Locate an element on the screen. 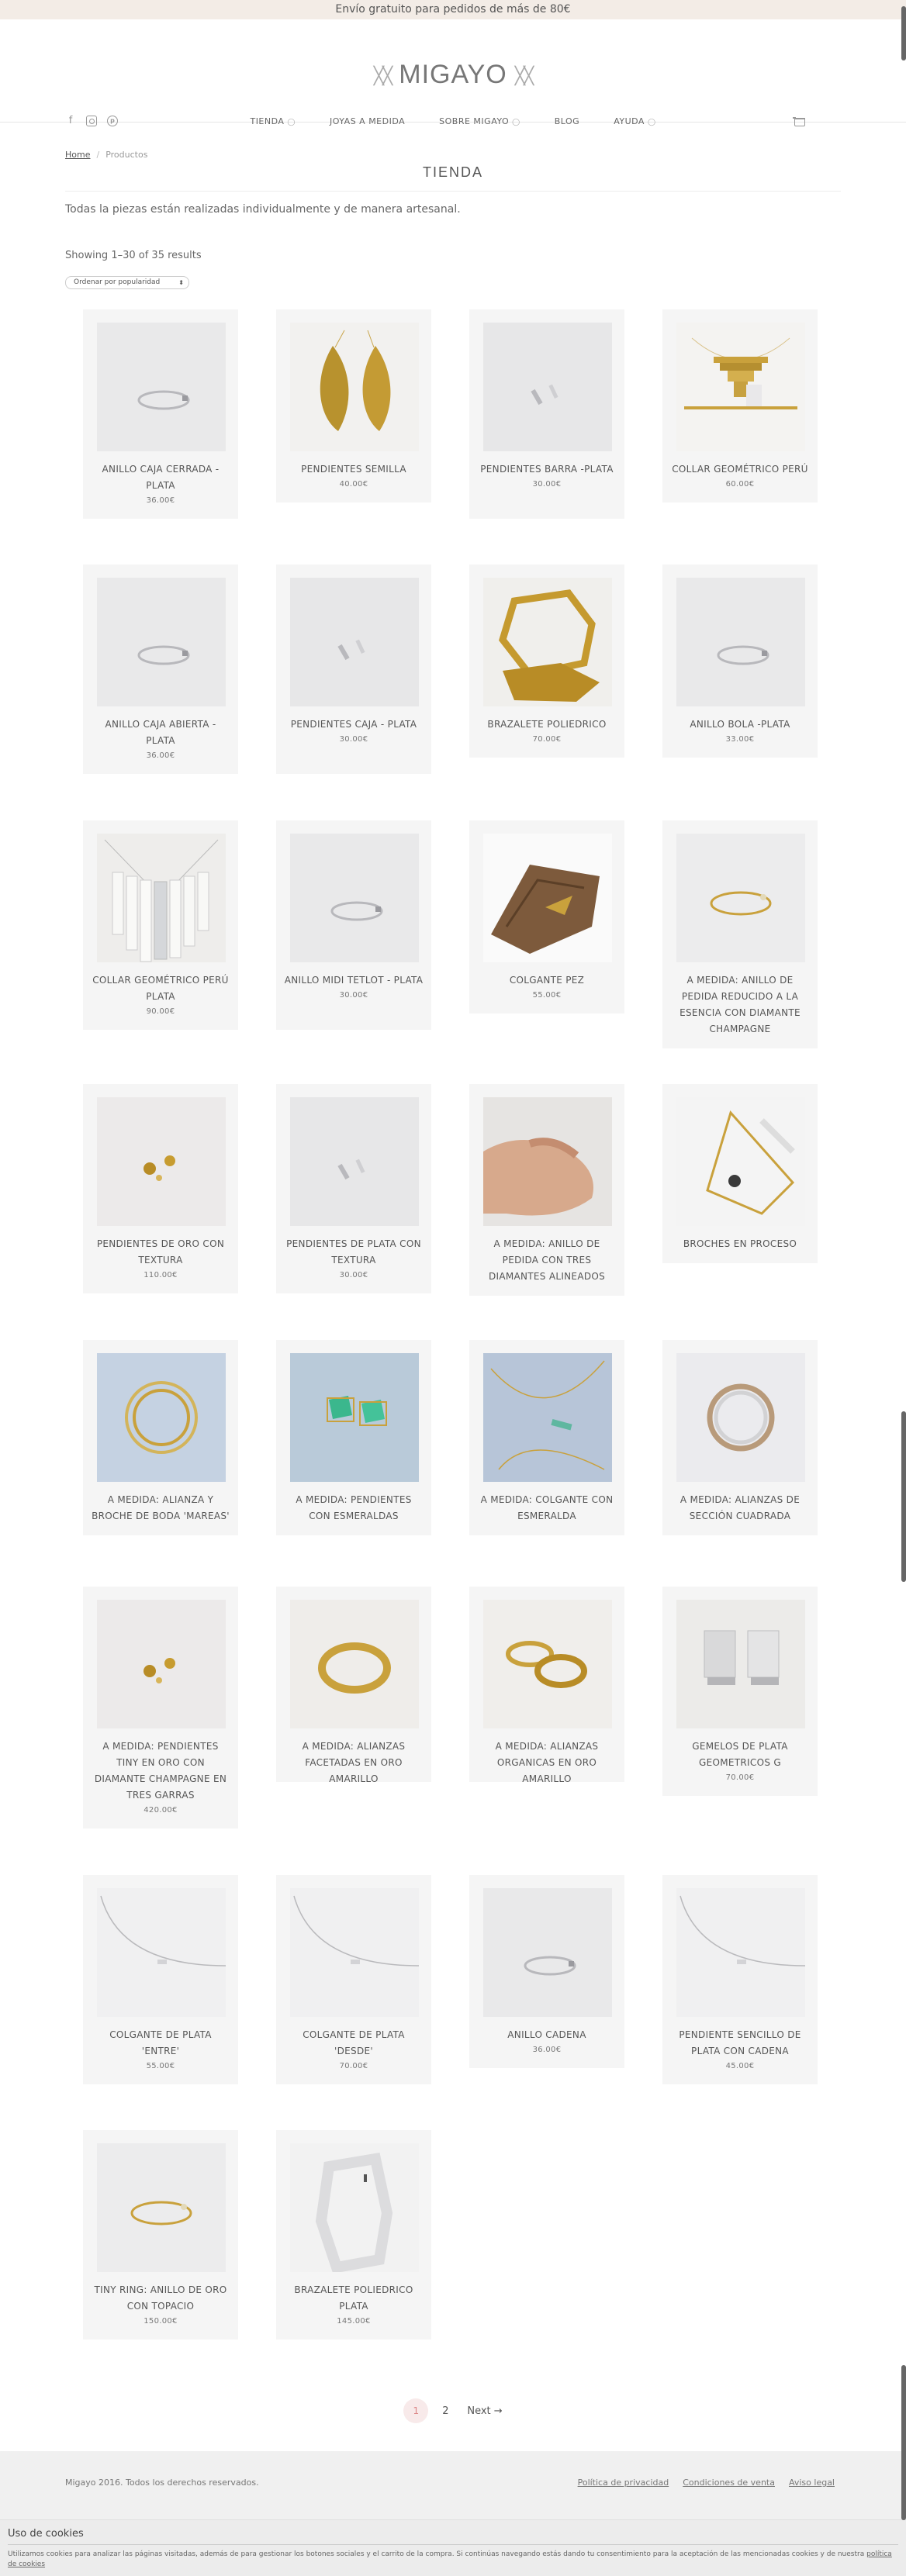  product-card: PENDIENTES SEMILLA 40.00€ is located at coordinates (353, 406).